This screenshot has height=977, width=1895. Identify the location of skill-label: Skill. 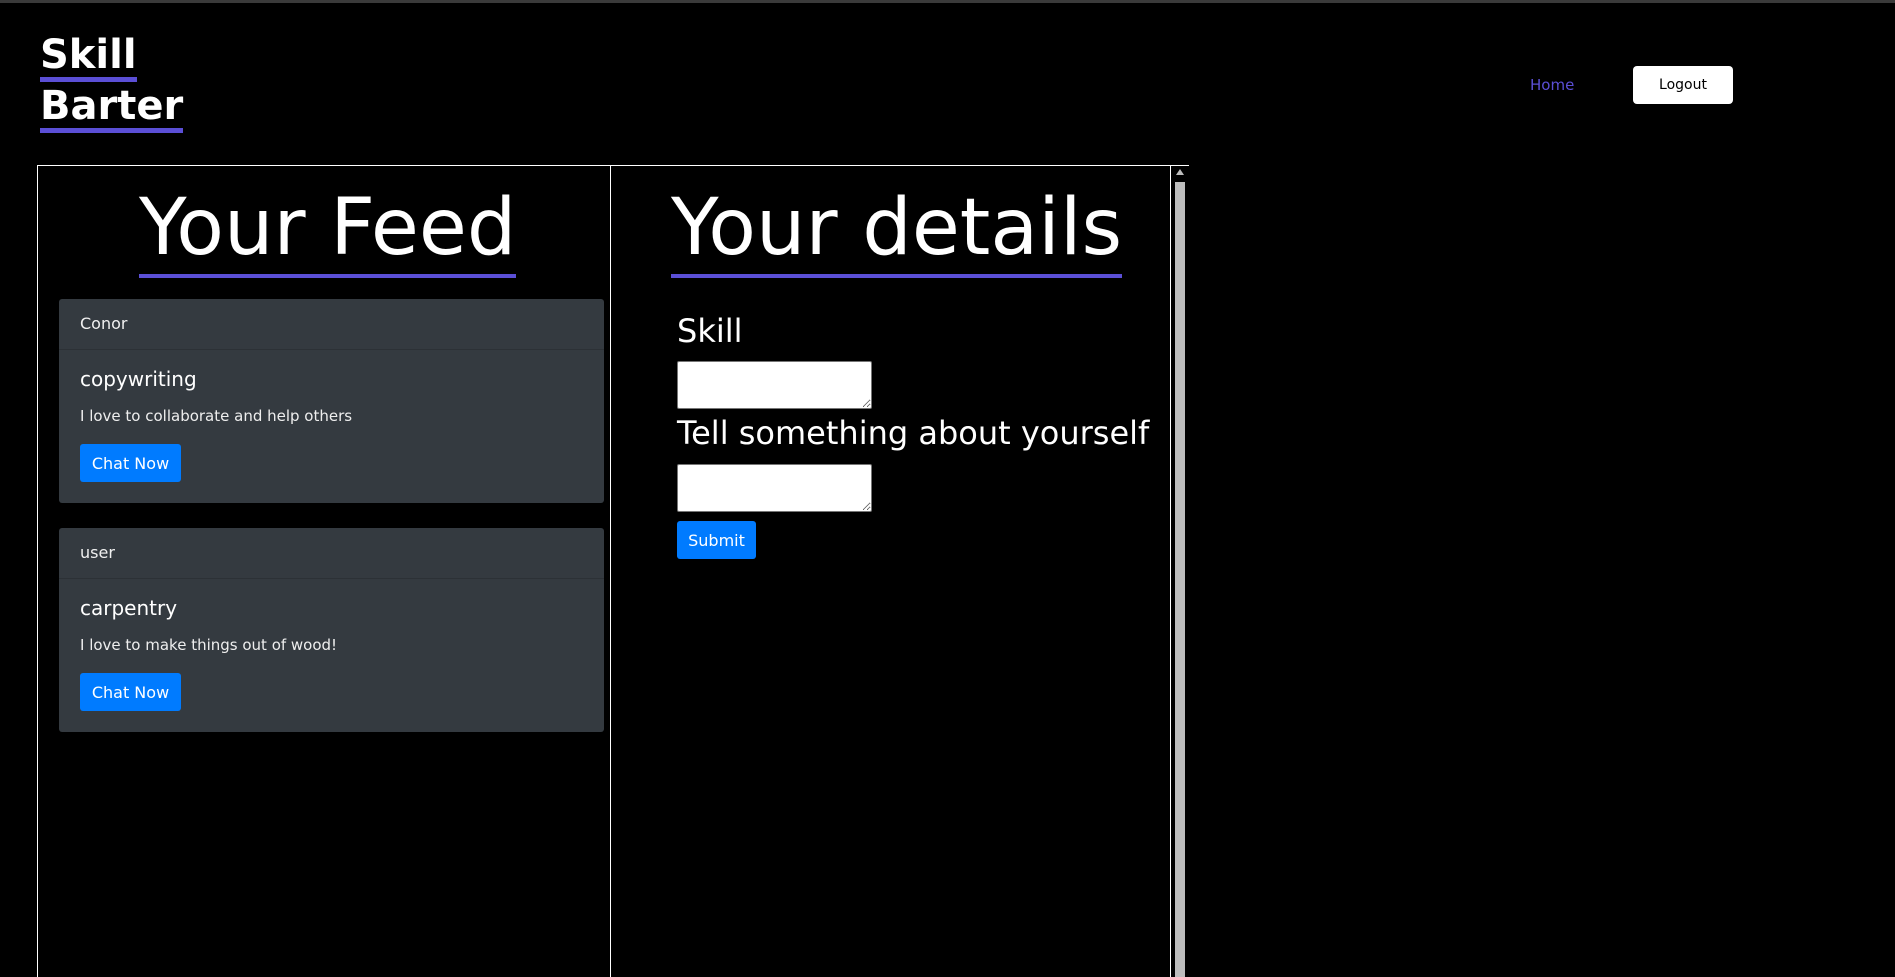
(710, 331).